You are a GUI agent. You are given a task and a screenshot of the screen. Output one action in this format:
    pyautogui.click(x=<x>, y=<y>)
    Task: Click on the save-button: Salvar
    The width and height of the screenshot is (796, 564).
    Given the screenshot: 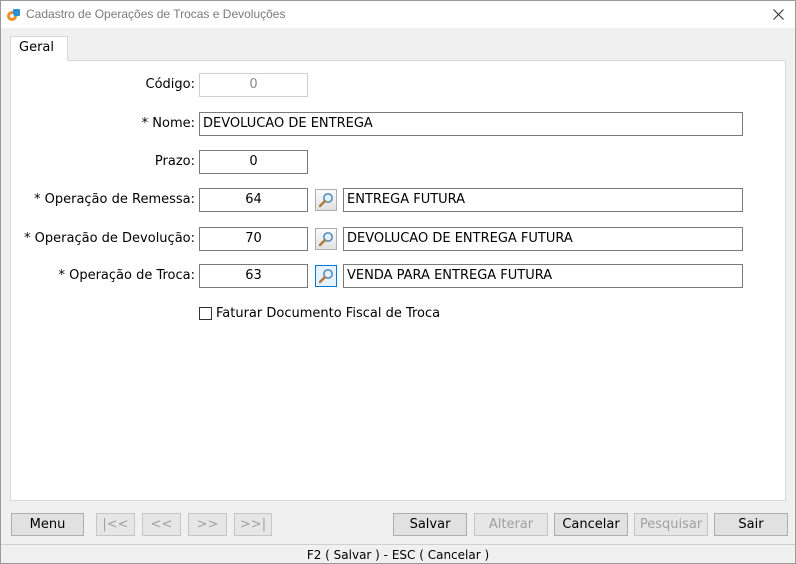 What is the action you would take?
    pyautogui.click(x=430, y=524)
    